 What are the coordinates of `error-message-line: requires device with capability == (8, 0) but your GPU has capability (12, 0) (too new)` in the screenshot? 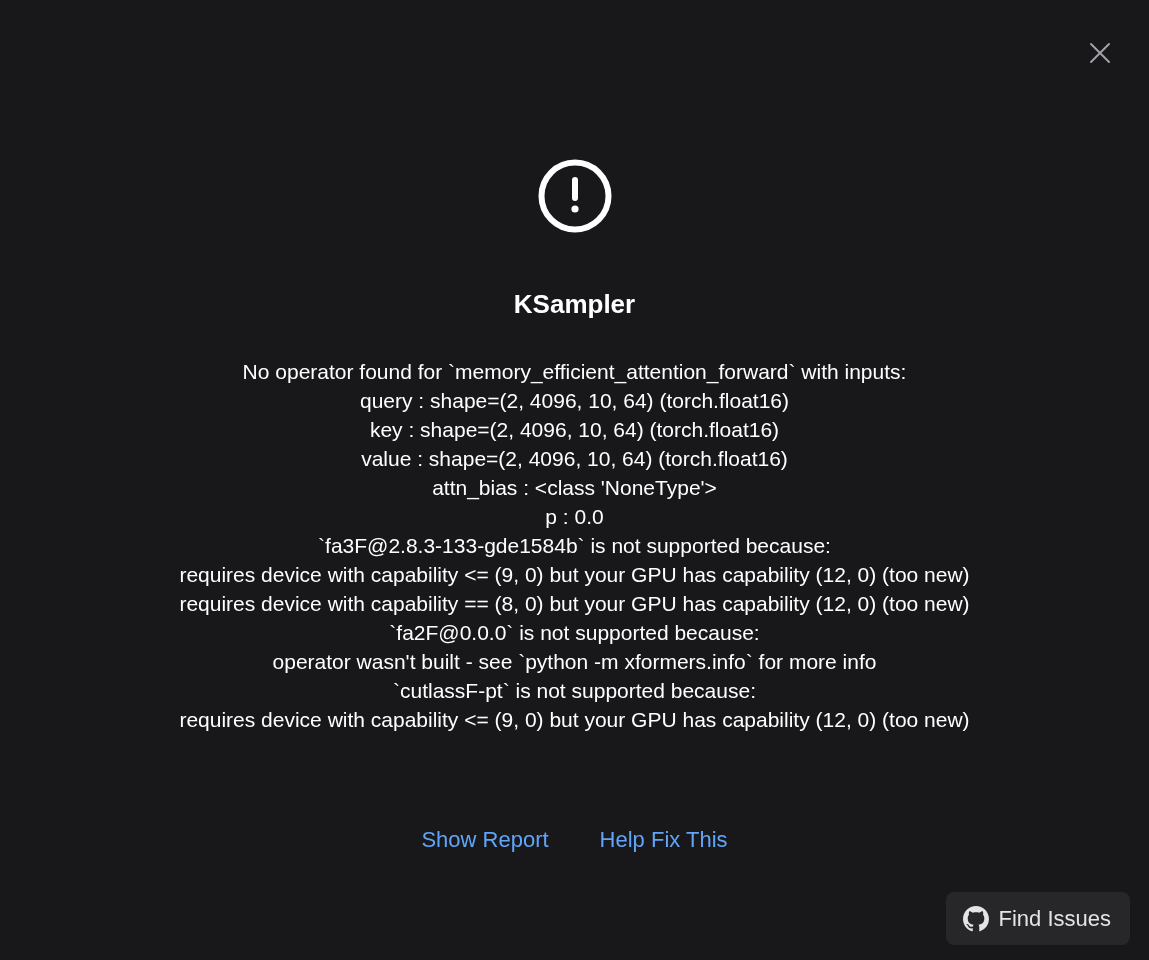 It's located at (574, 604).